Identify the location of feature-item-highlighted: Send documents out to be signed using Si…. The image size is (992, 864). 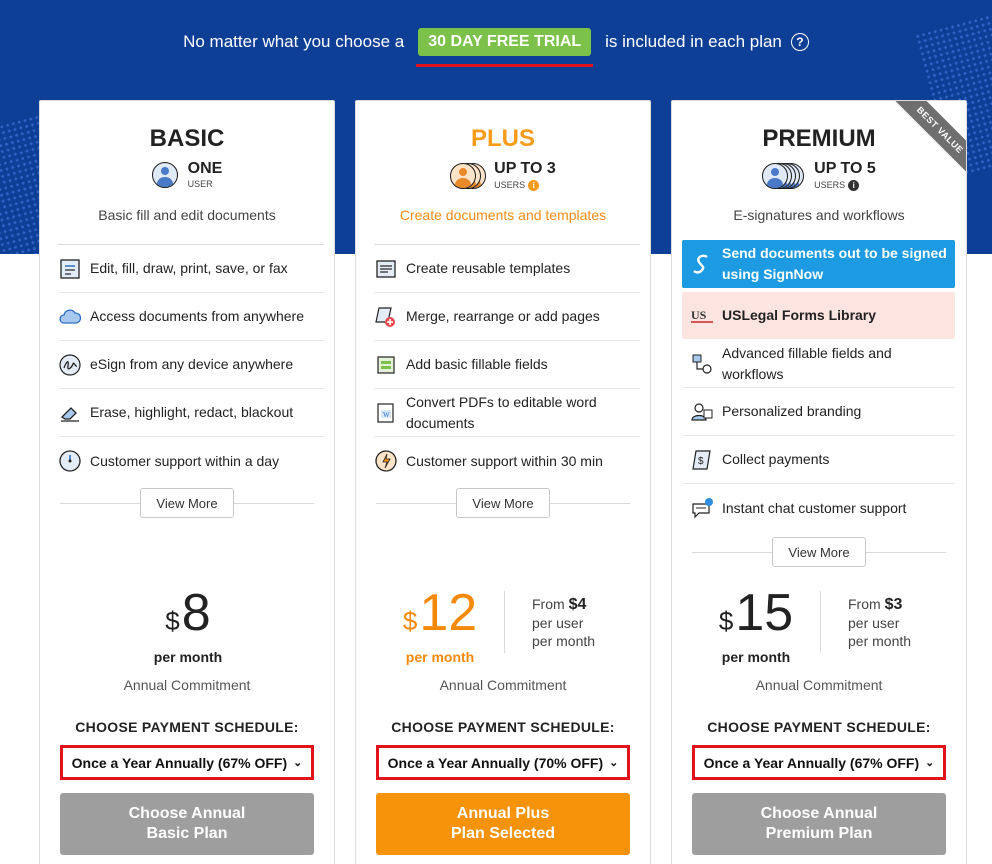
(818, 264).